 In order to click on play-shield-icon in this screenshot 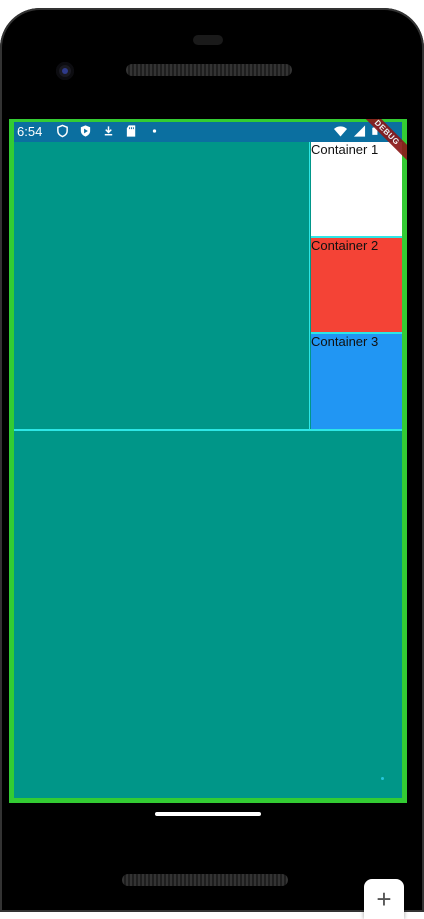, I will do `click(85, 131)`.